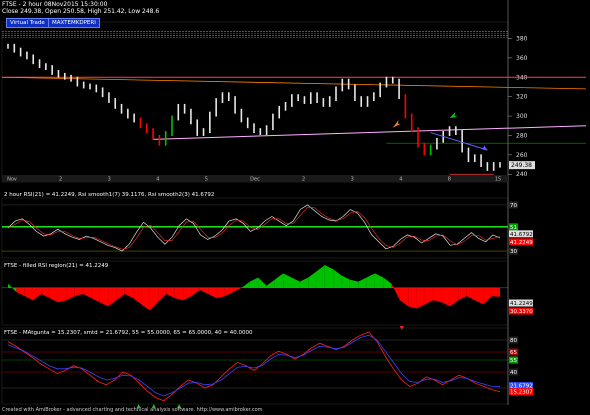 This screenshot has height=415, width=590. I want to click on rsi-smooth-line, so click(254, 228).